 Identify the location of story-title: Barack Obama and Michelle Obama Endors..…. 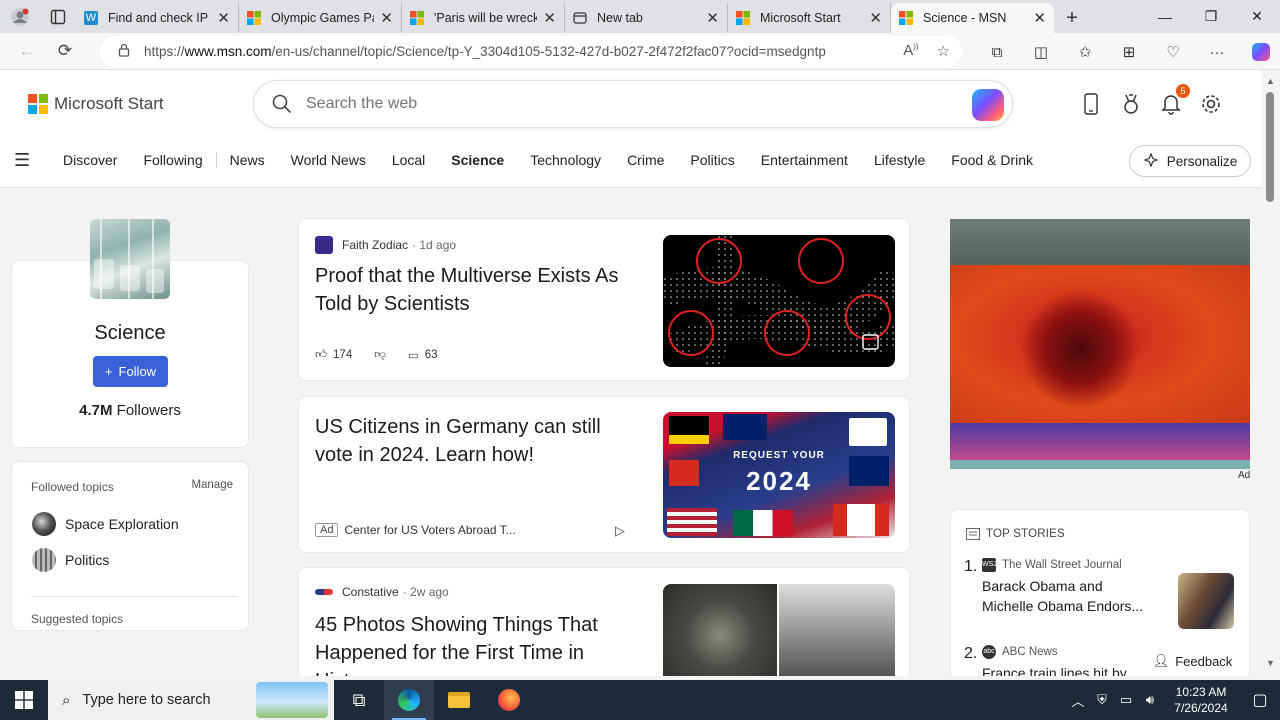
(1069, 596).